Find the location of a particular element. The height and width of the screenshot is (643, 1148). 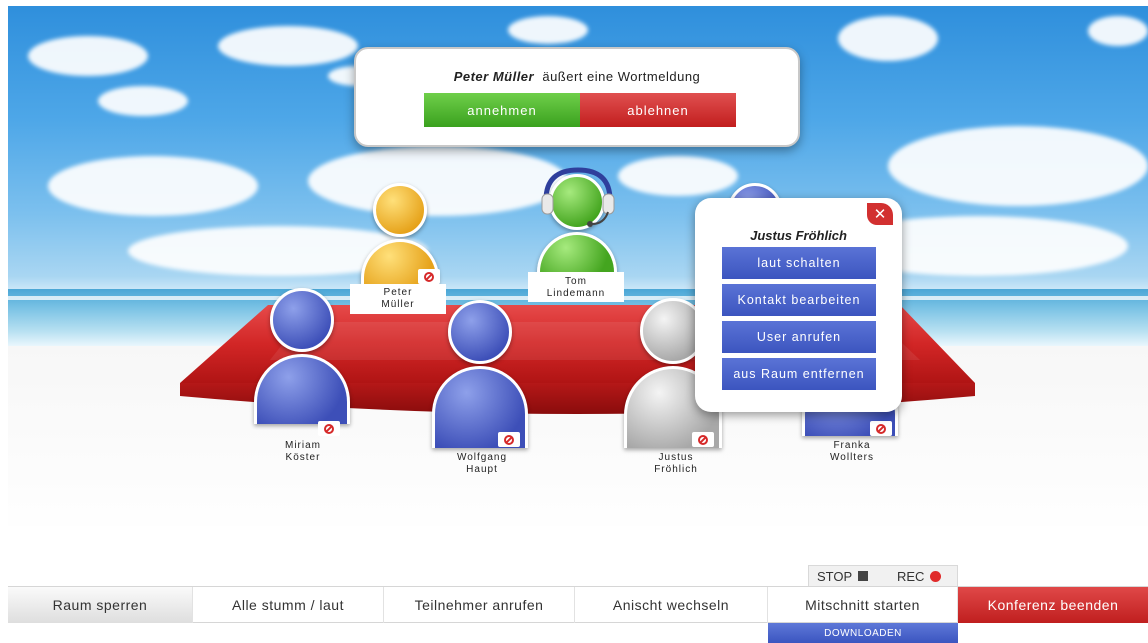

record-dot-icon is located at coordinates (936, 576).